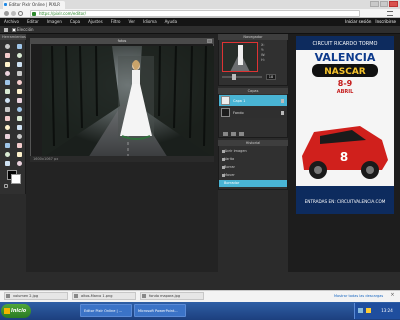 Image resolution: width=400 pixels, height=320 pixels. Describe the element at coordinates (116, 22) in the screenshot. I see `menu-filtro: Filtro` at that location.